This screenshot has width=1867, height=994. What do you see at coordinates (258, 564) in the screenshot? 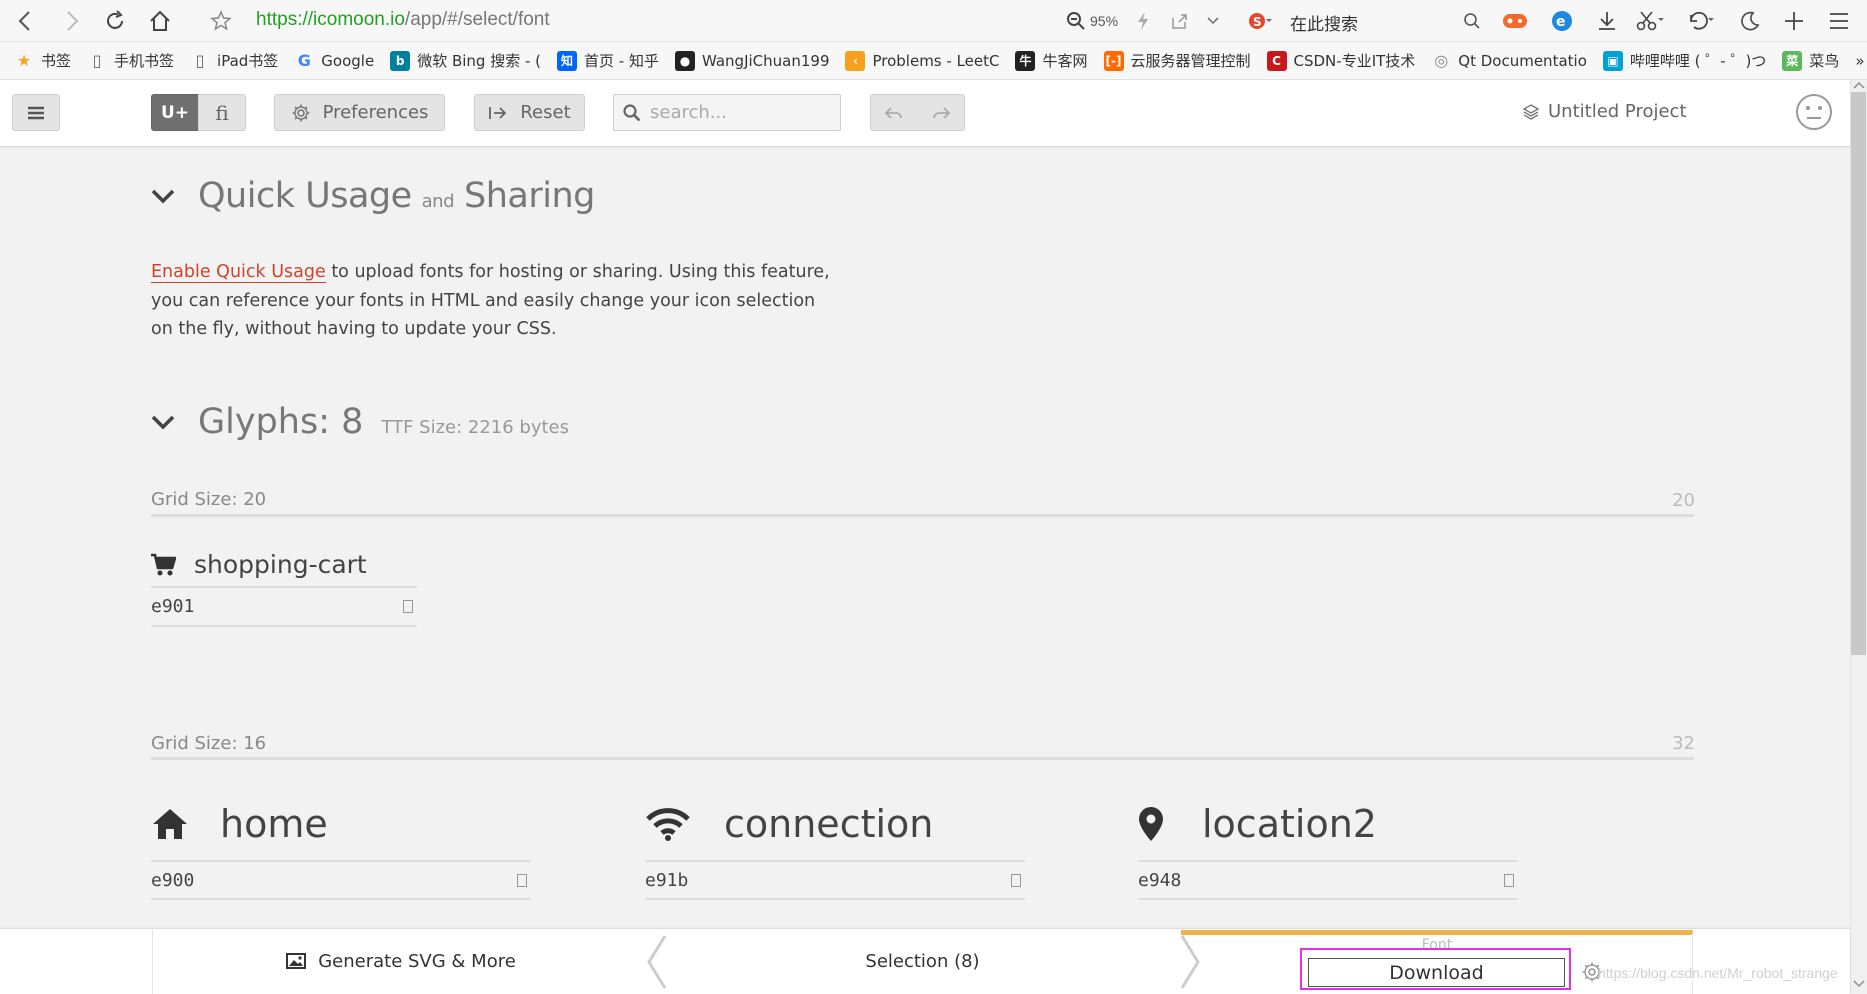
I see `glyph-name-row: shopping-cart` at bounding box center [258, 564].